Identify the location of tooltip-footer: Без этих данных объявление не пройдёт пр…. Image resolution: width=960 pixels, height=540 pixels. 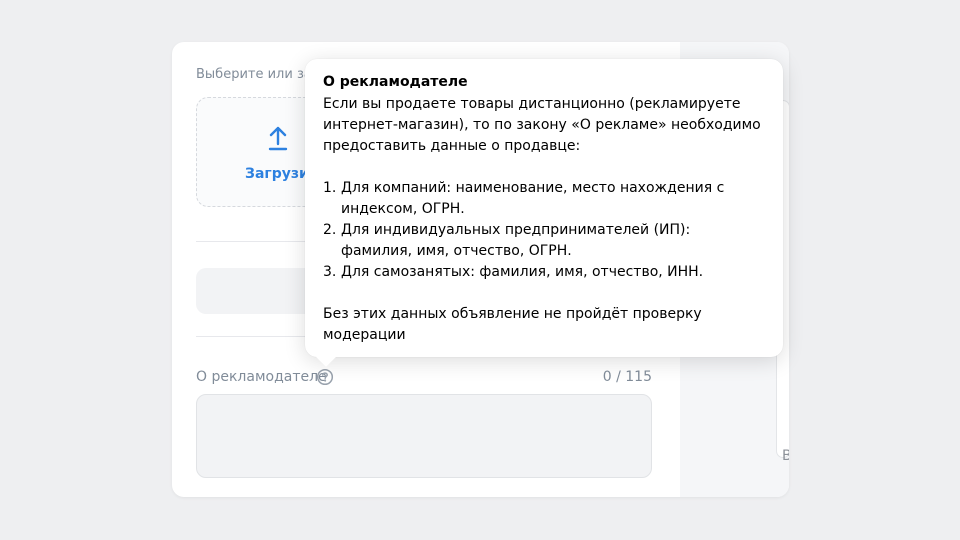
(512, 324).